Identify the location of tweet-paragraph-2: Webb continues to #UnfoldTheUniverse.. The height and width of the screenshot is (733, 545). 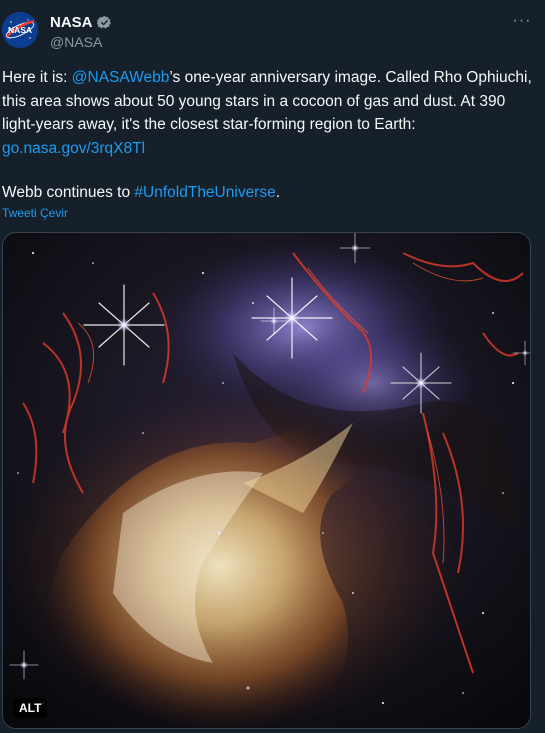
(267, 193).